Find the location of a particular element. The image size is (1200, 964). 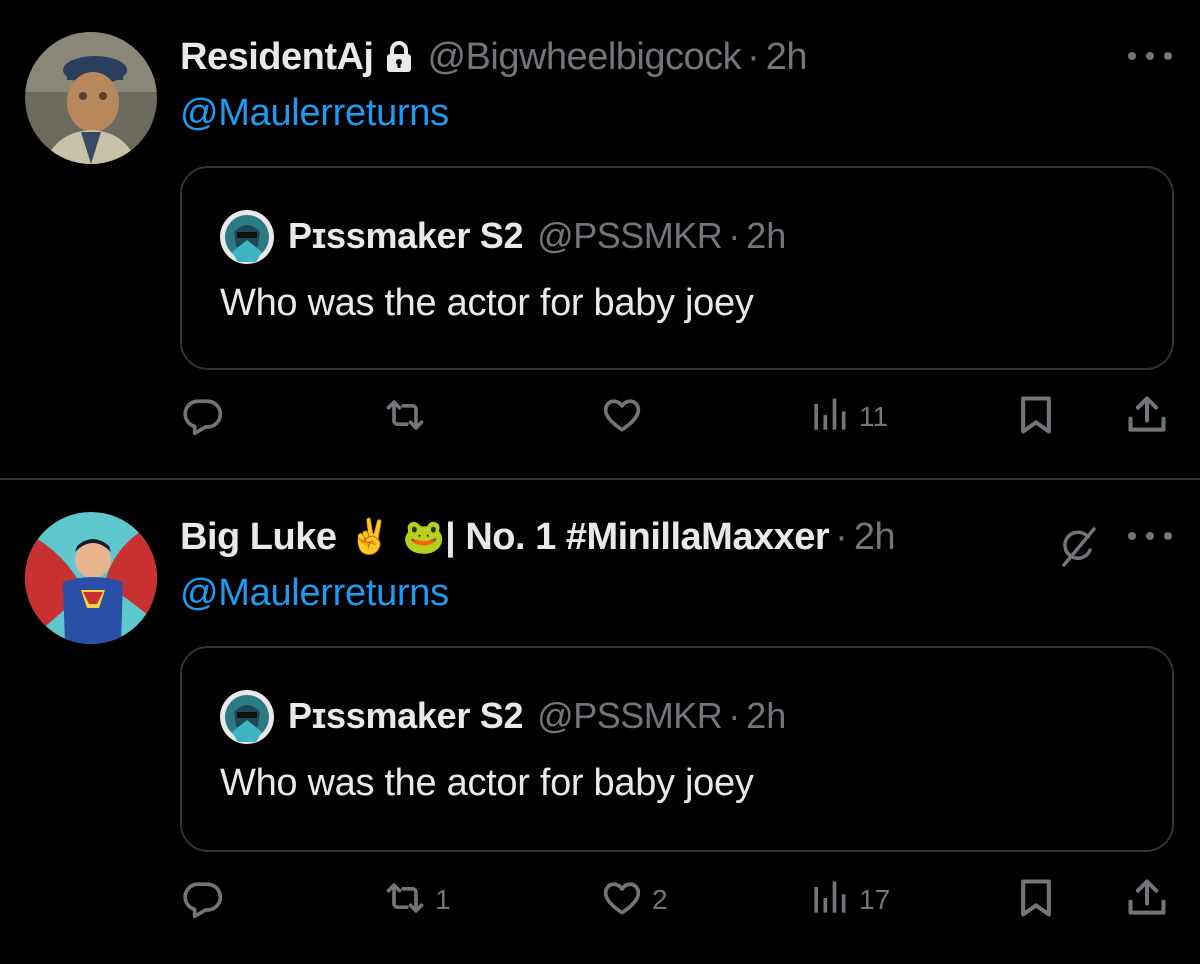

display-name: ResidentAj is located at coordinates (277, 57).